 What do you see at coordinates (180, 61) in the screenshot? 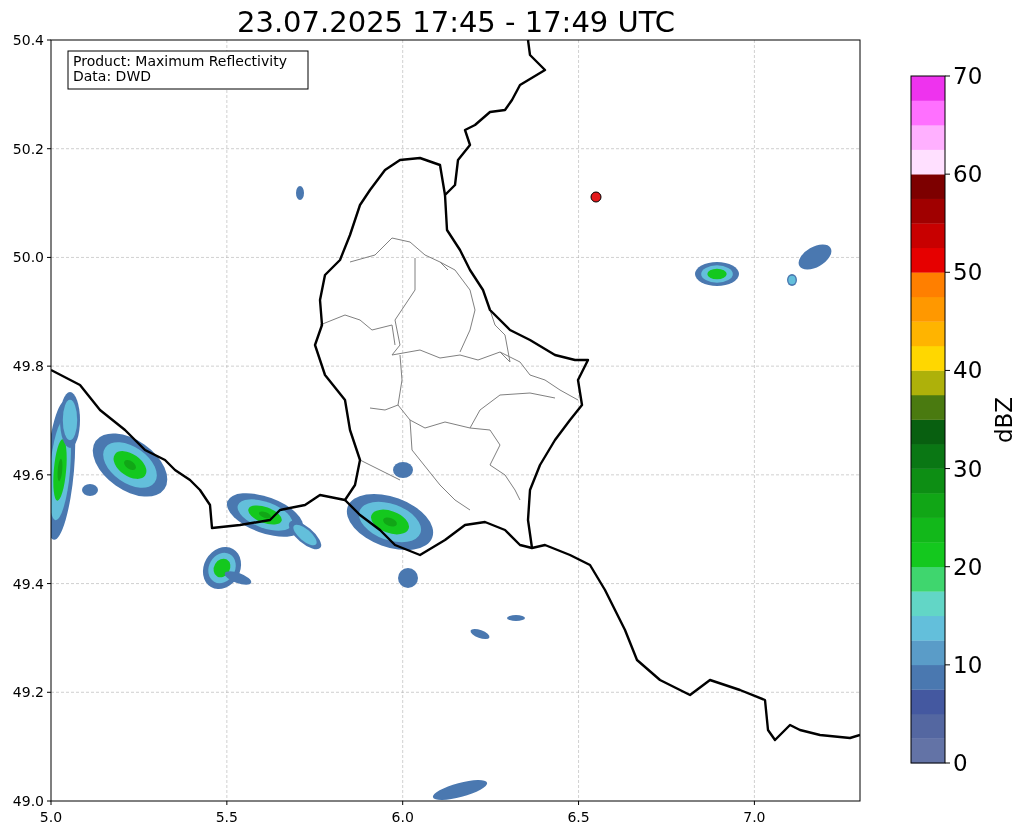
I see `info-text: Product: Maximum Reflectivity` at bounding box center [180, 61].